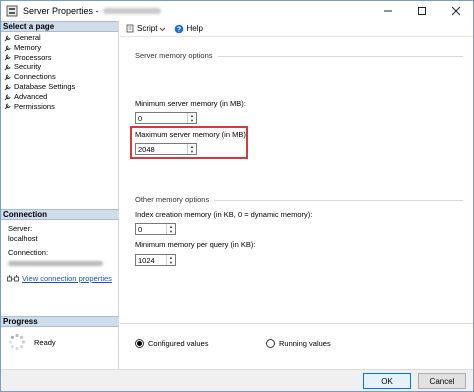 The width and height of the screenshot is (474, 392). What do you see at coordinates (61, 58) in the screenshot?
I see `page-item-processors: Processors` at bounding box center [61, 58].